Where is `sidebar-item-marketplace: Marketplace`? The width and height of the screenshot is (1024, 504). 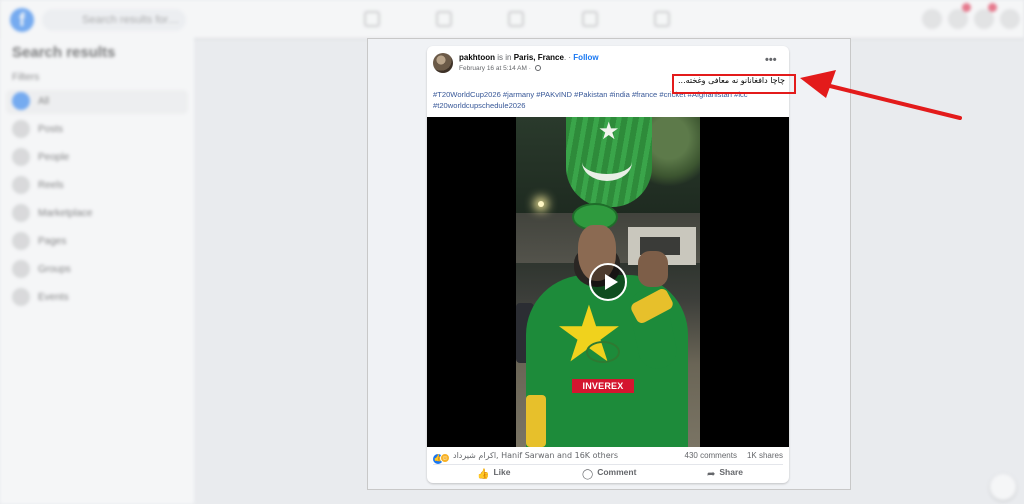
sidebar-item-marketplace: Marketplace is located at coordinates (97, 214).